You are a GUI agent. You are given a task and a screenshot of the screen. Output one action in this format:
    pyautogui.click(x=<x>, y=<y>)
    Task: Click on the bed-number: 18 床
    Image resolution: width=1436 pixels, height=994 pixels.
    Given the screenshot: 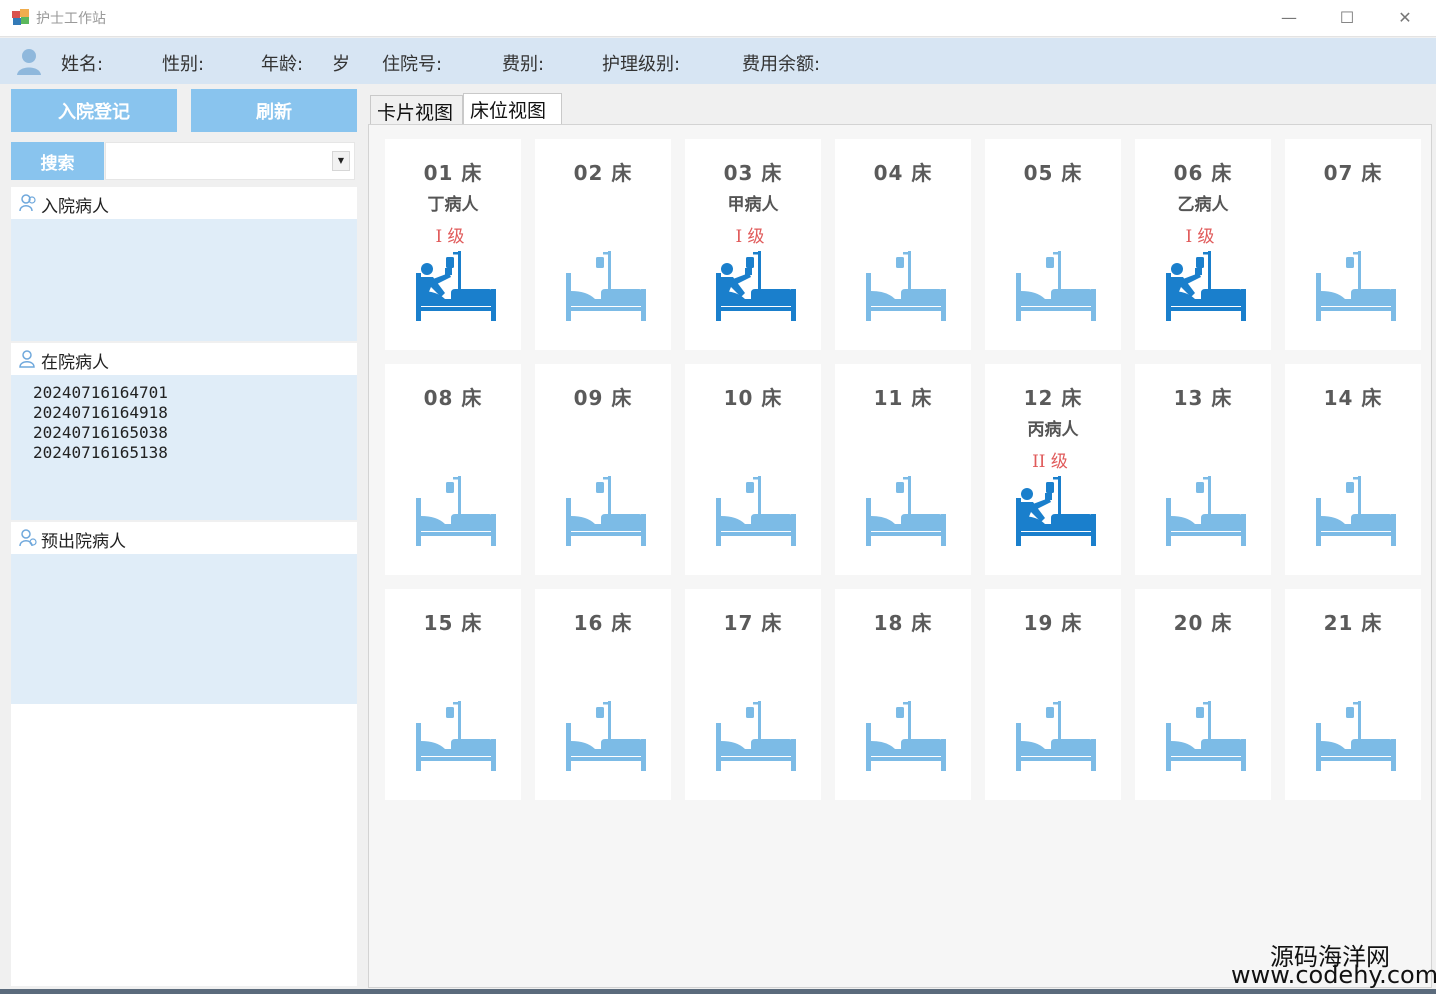 What is the action you would take?
    pyautogui.click(x=903, y=623)
    